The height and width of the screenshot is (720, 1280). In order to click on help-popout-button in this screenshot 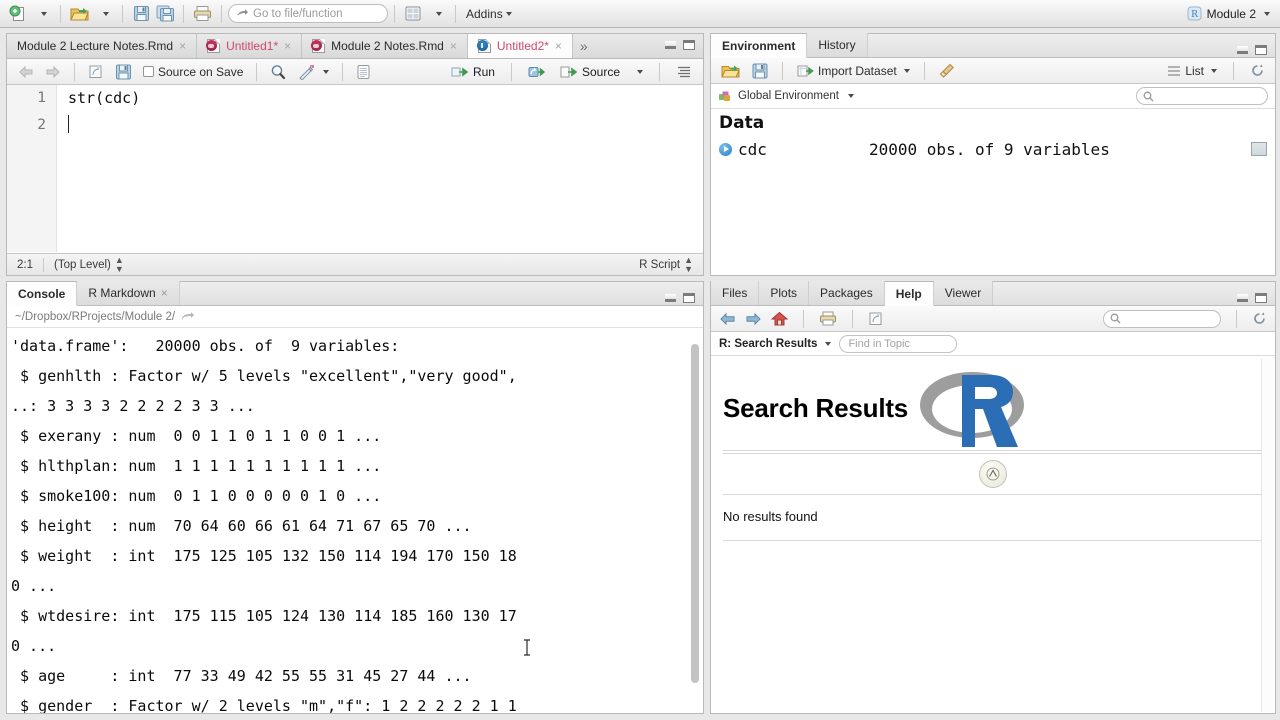, I will do `click(876, 318)`.